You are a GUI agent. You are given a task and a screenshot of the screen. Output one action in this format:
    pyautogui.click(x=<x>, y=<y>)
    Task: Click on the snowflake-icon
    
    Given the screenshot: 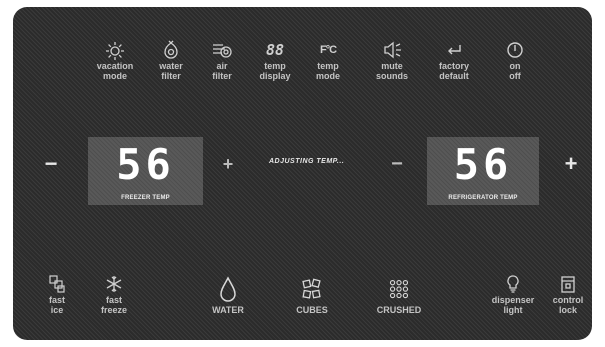 What is the action you would take?
    pyautogui.click(x=114, y=284)
    